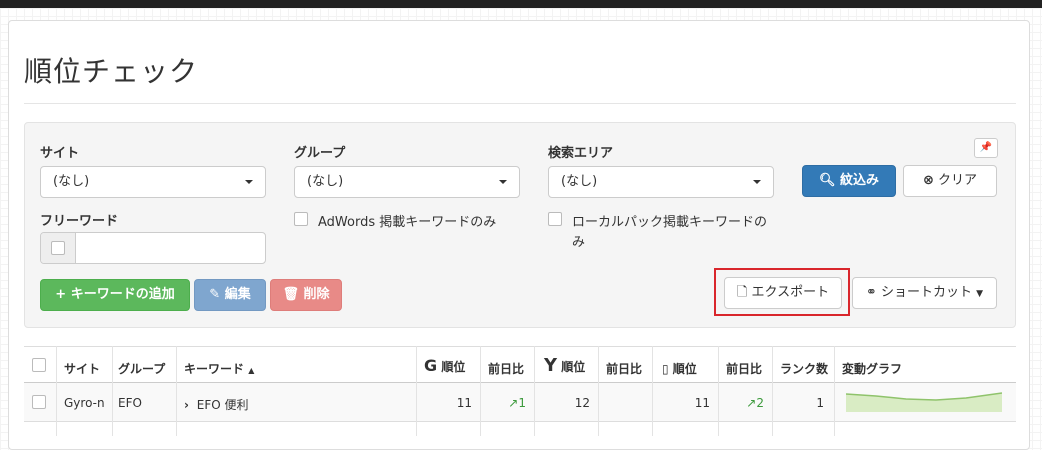 This screenshot has width=1042, height=450. Describe the element at coordinates (522, 403) in the screenshot. I see `row-google-diff-value: 1` at that location.